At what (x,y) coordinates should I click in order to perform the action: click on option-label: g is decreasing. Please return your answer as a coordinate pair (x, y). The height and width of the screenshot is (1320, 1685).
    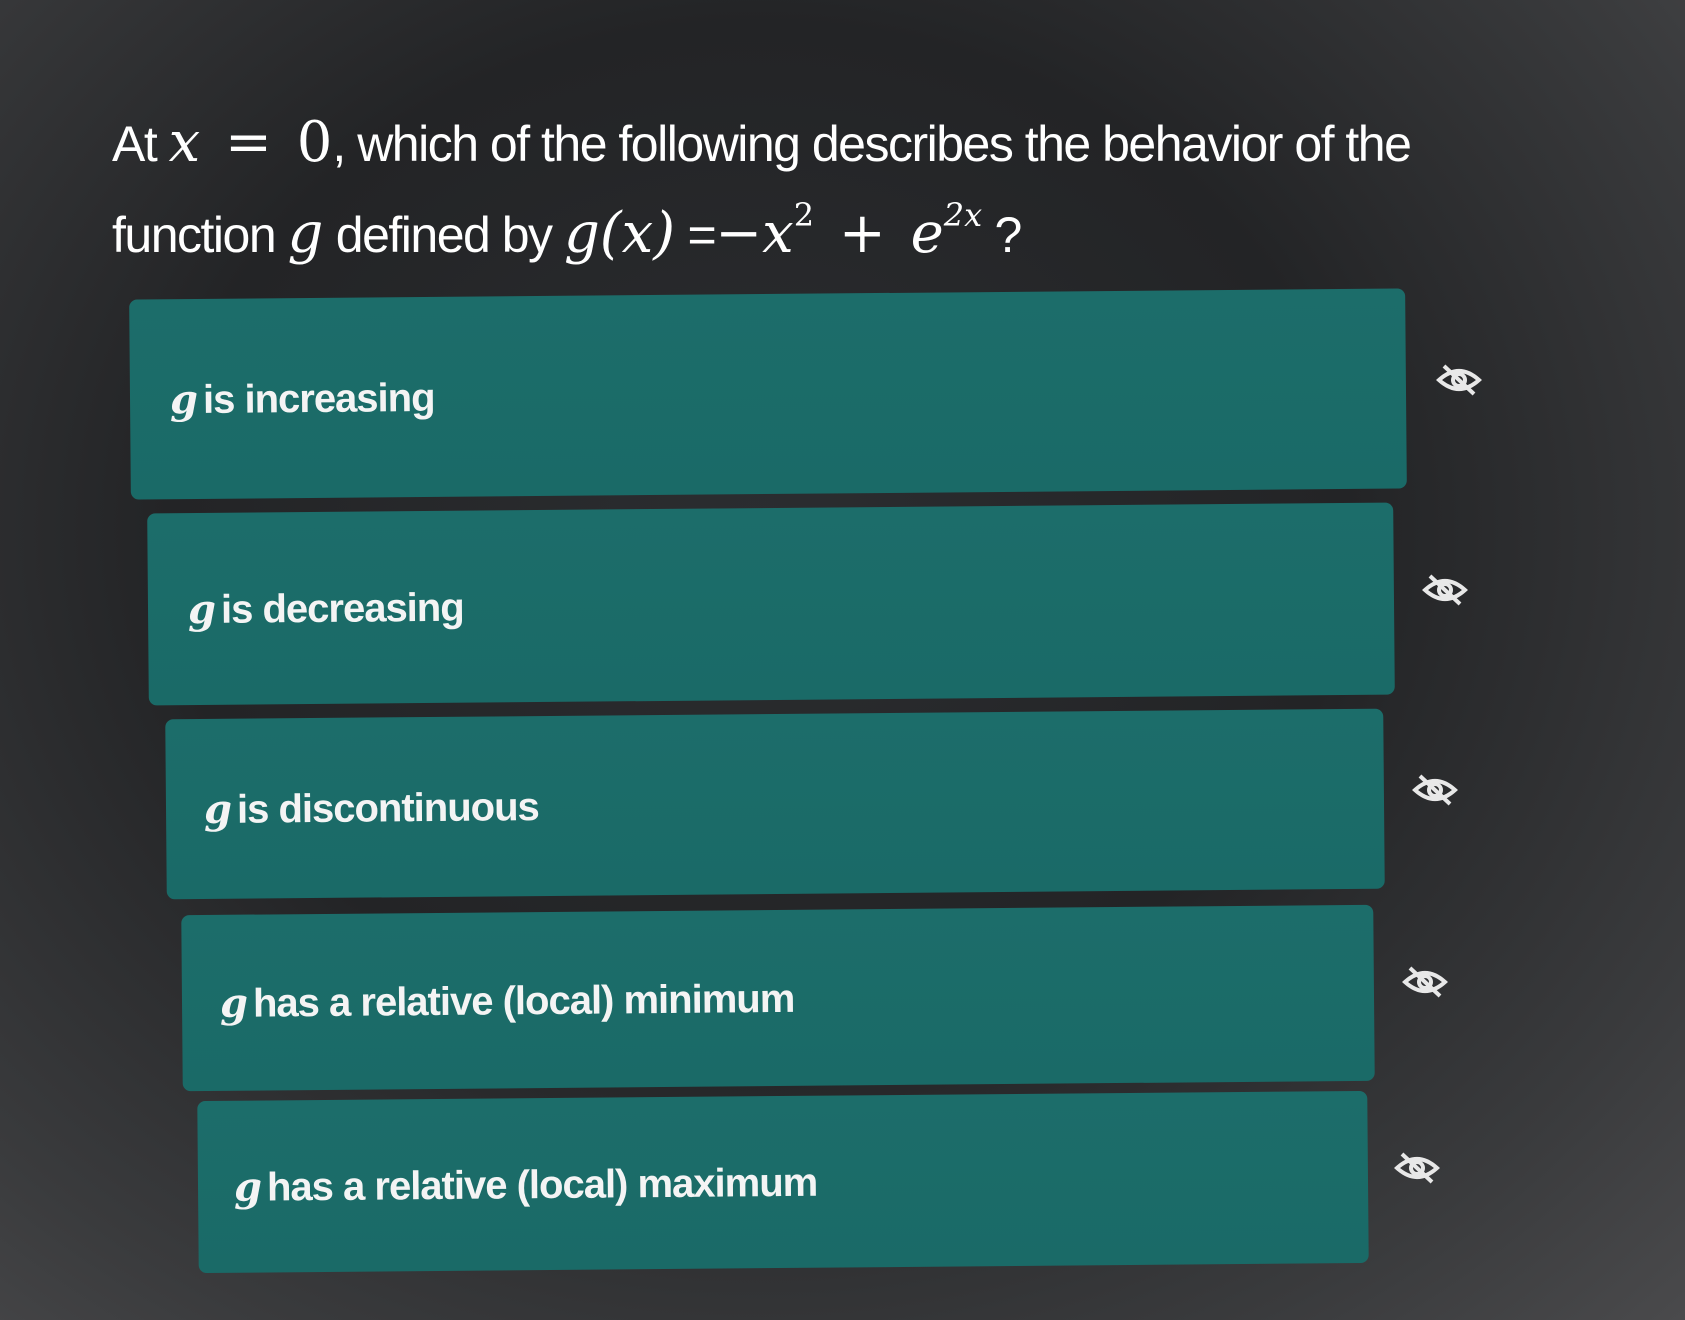
    Looking at the image, I should click on (326, 607).